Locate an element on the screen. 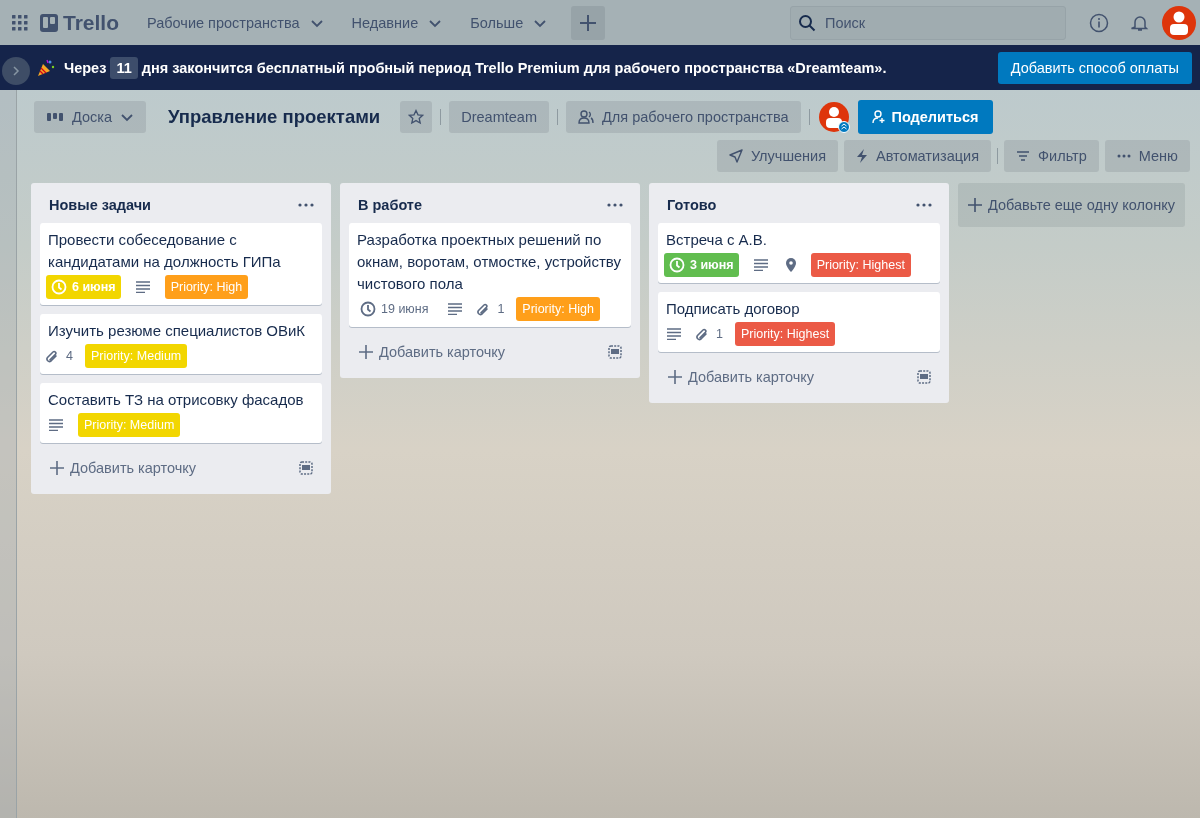 The height and width of the screenshot is (818, 1200). board-title: Управление проектами is located at coordinates (274, 117).